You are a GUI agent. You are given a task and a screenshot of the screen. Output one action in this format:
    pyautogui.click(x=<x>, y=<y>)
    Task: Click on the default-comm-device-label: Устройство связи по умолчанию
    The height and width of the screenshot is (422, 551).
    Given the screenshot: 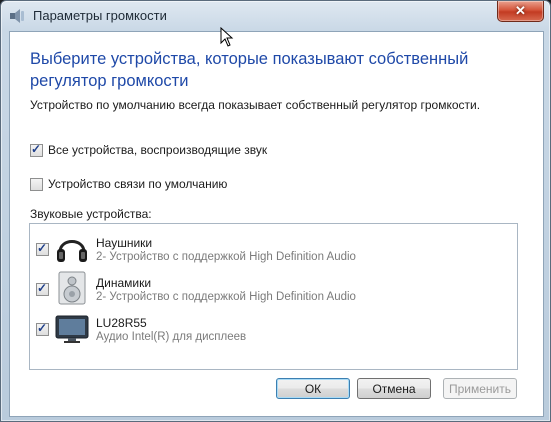 What is the action you would take?
    pyautogui.click(x=138, y=184)
    